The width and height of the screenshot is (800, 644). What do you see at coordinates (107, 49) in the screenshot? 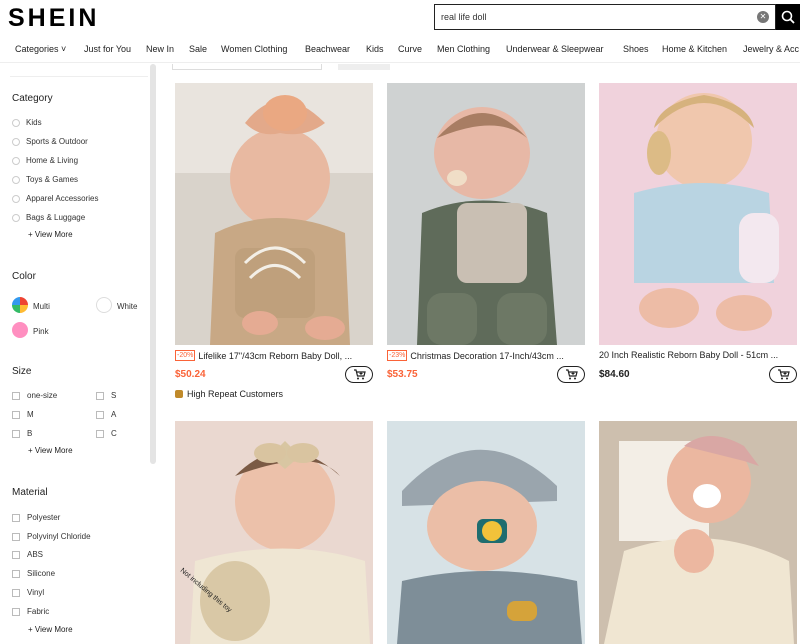
I see `nav-just-for-you: Just for You` at bounding box center [107, 49].